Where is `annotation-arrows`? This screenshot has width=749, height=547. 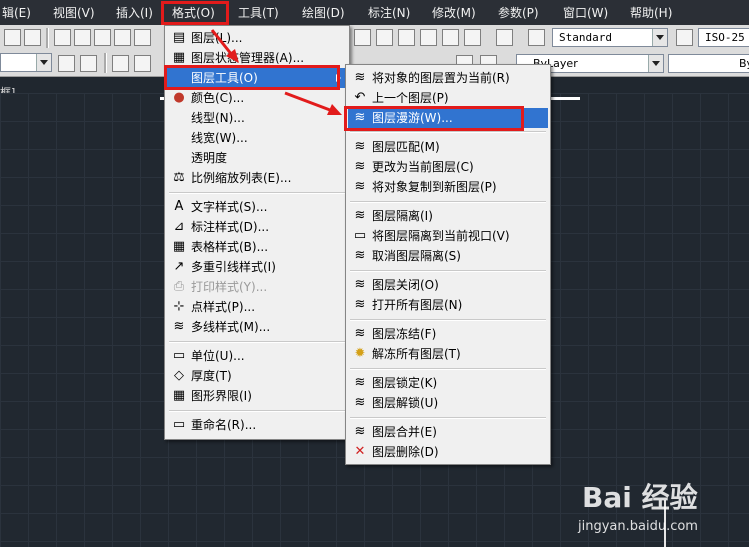
annotation-arrows is located at coordinates (276, 72).